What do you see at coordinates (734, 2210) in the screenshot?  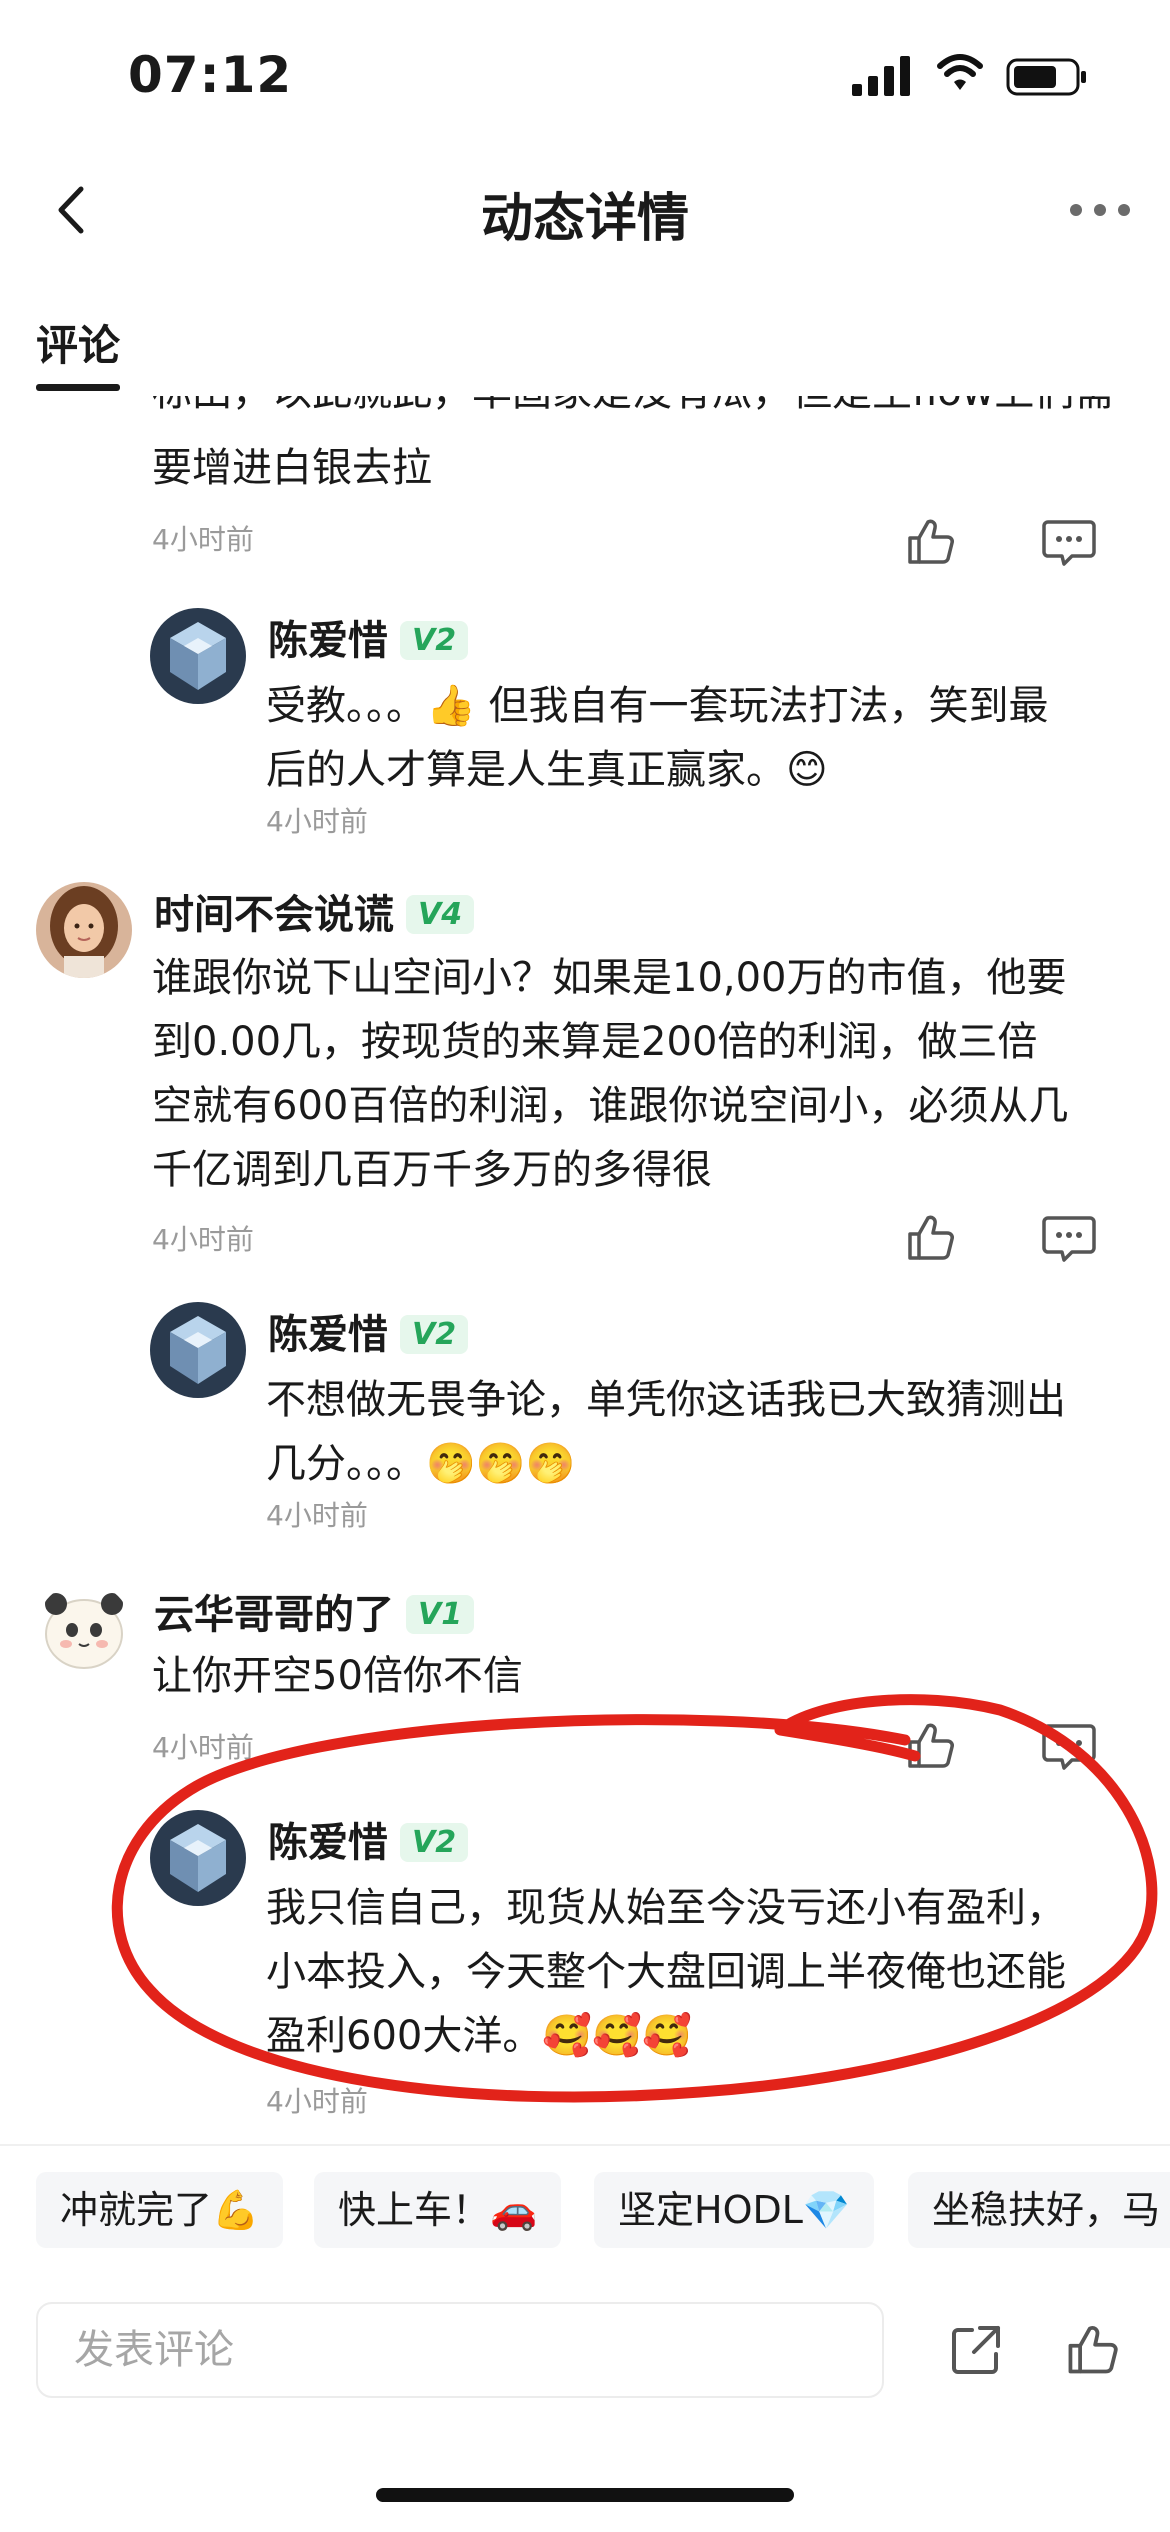 I see `quick-reply-chip: 坚定HODL💎` at bounding box center [734, 2210].